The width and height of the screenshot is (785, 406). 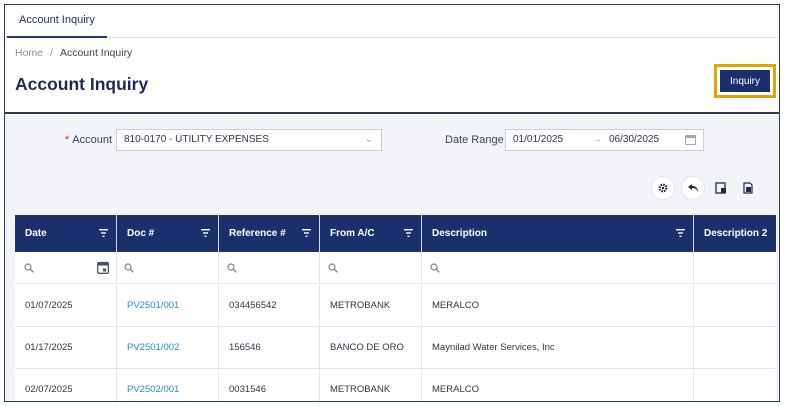 What do you see at coordinates (392, 21) in the screenshot?
I see `tab-strip: Account Inquiry` at bounding box center [392, 21].